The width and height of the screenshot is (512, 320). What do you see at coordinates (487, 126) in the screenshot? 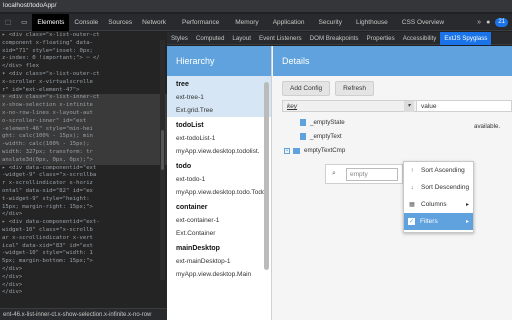
I see `cell-value: available.` at bounding box center [487, 126].